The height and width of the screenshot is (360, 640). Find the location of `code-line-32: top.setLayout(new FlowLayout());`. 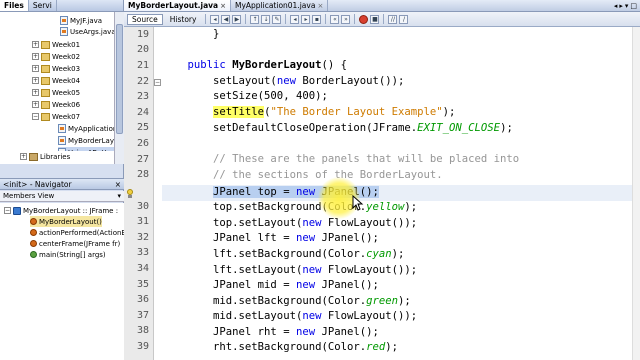

code-line-32: top.setLayout(new FlowLayout()); is located at coordinates (315, 223).